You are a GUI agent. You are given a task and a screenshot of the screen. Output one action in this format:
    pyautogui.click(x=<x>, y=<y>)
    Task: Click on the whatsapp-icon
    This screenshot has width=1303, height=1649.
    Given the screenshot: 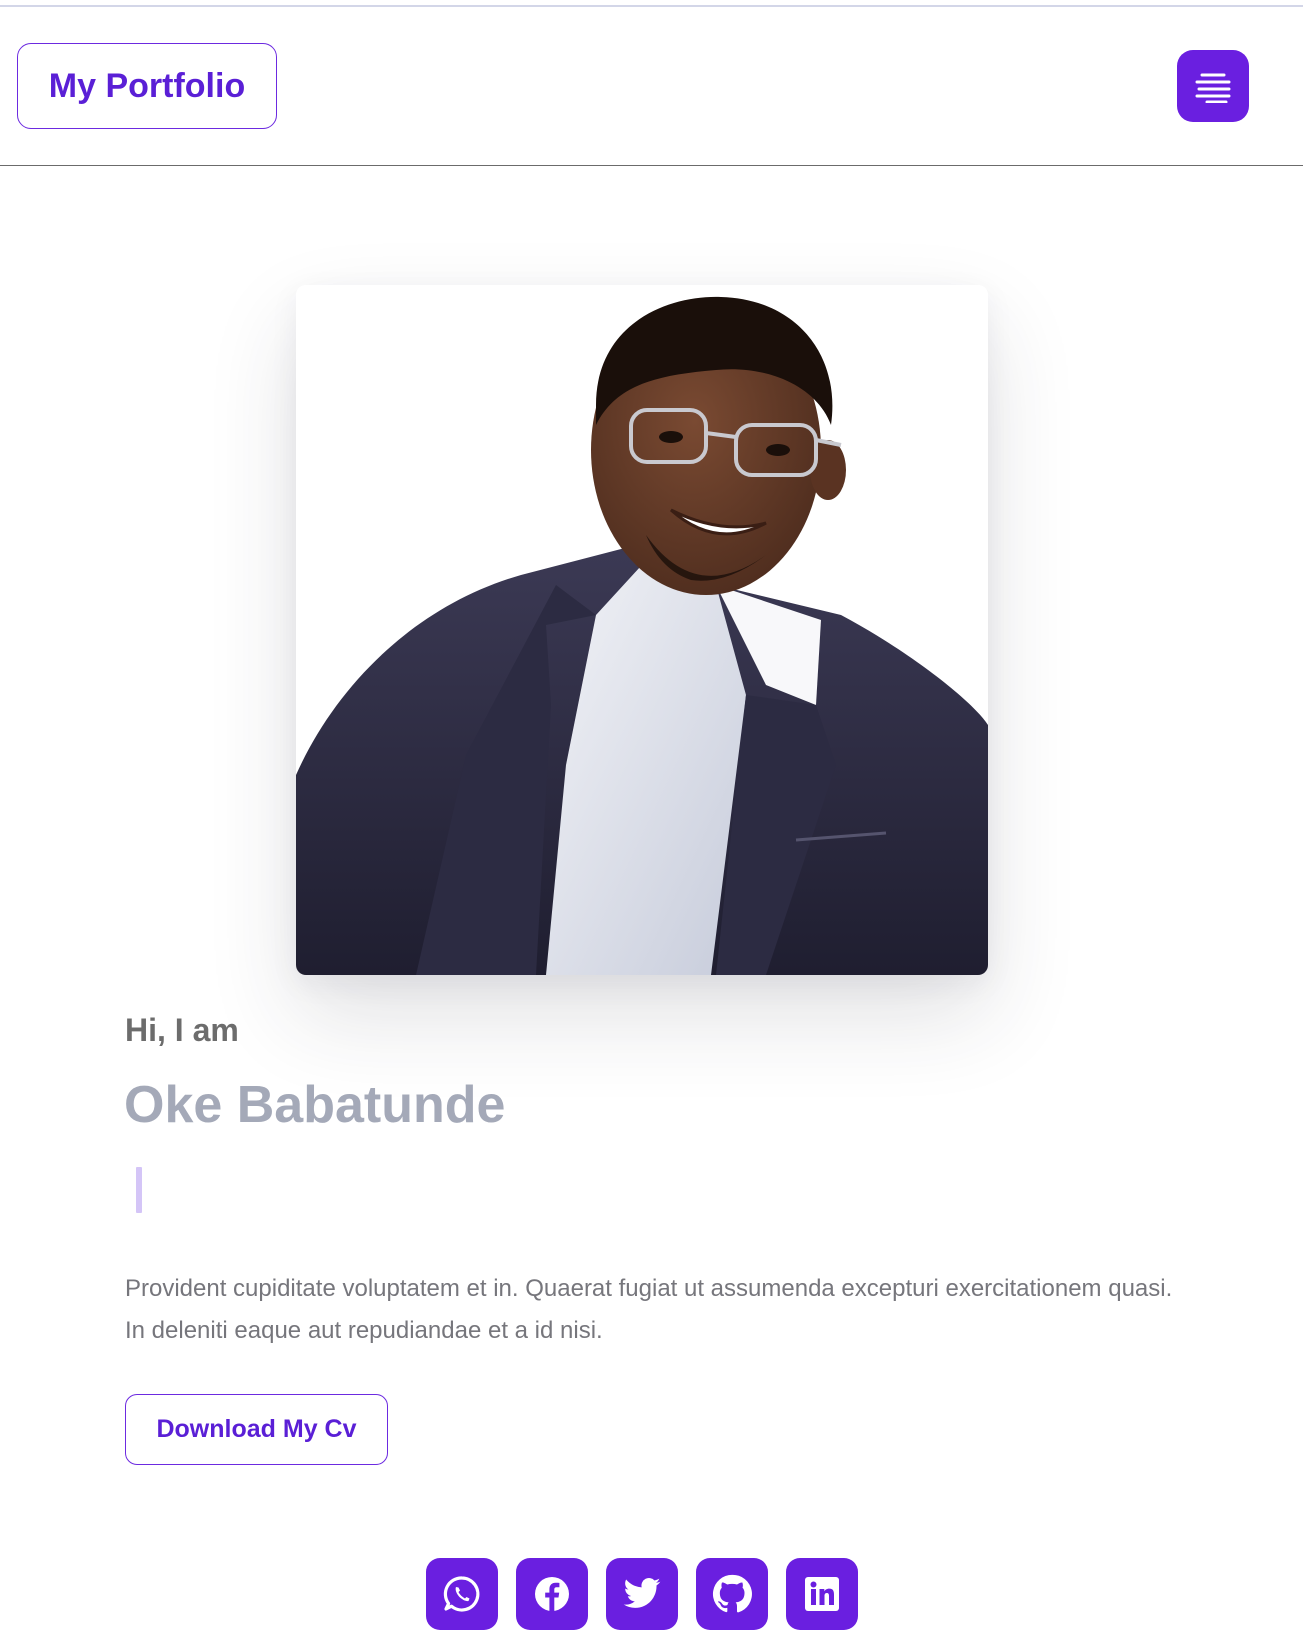 What is the action you would take?
    pyautogui.click(x=461, y=1594)
    